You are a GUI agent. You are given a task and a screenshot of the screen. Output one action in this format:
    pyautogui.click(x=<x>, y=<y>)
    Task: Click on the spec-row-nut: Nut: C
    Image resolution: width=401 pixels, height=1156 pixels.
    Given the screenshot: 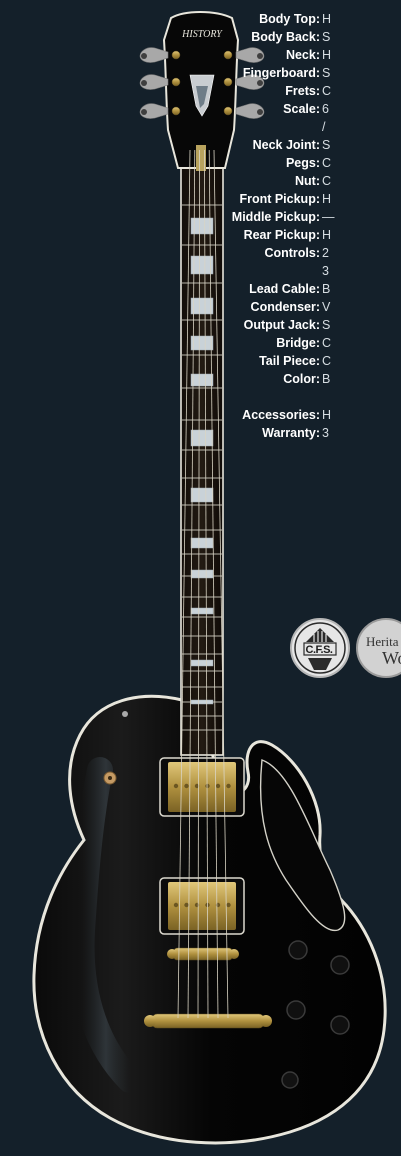 What is the action you would take?
    pyautogui.click(x=200, y=181)
    